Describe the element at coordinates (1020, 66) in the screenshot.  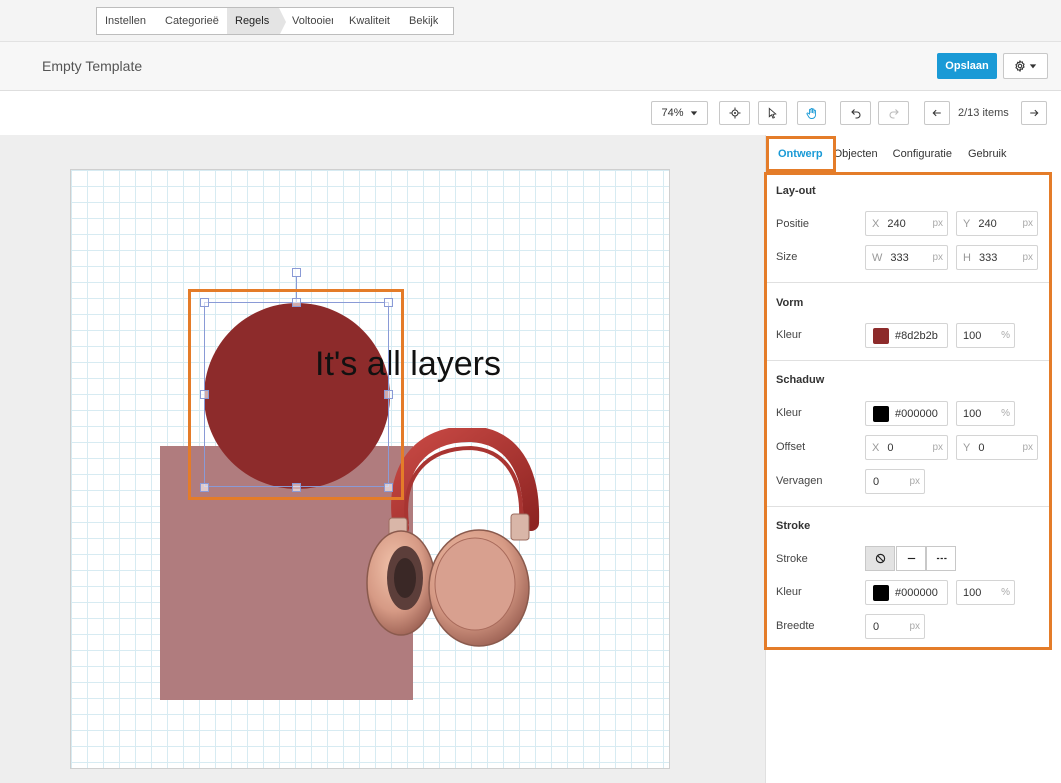
I see `gear-icon` at that location.